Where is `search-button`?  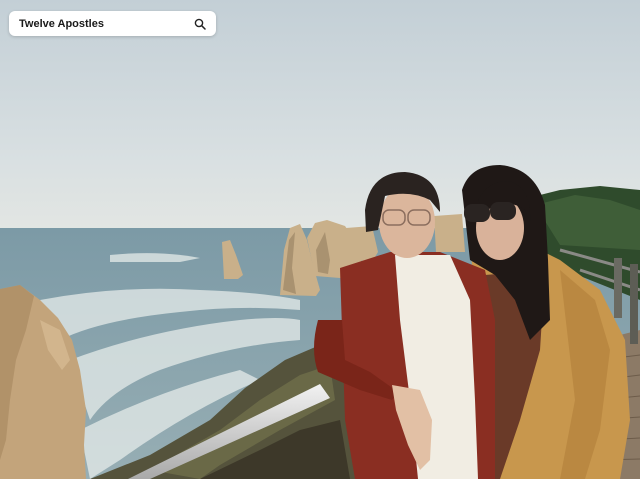
search-button is located at coordinates (200, 24).